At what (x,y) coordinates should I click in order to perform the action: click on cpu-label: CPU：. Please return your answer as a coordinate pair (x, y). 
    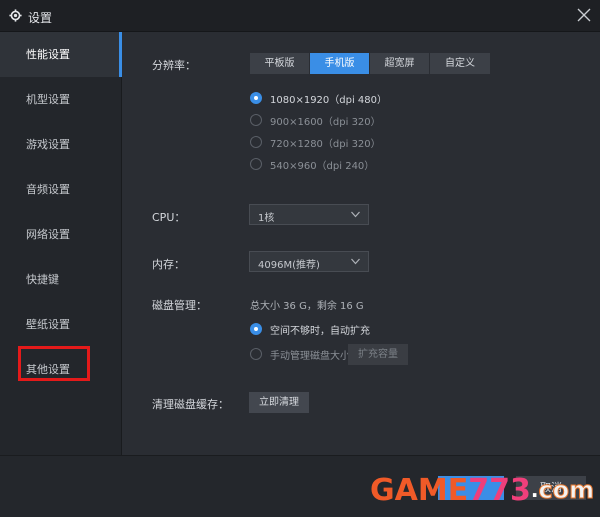
    Looking at the image, I should click on (169, 217).